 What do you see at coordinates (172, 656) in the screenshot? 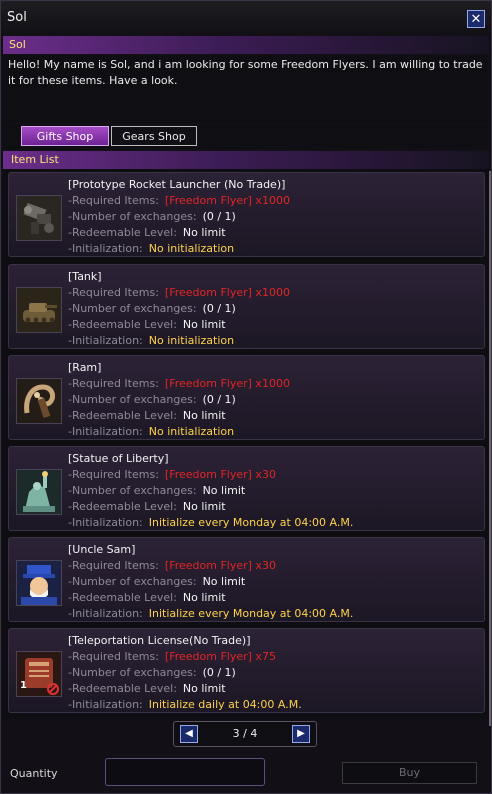
I see `required-items-row: -Required Items: [Freedom Flyer] x75` at bounding box center [172, 656].